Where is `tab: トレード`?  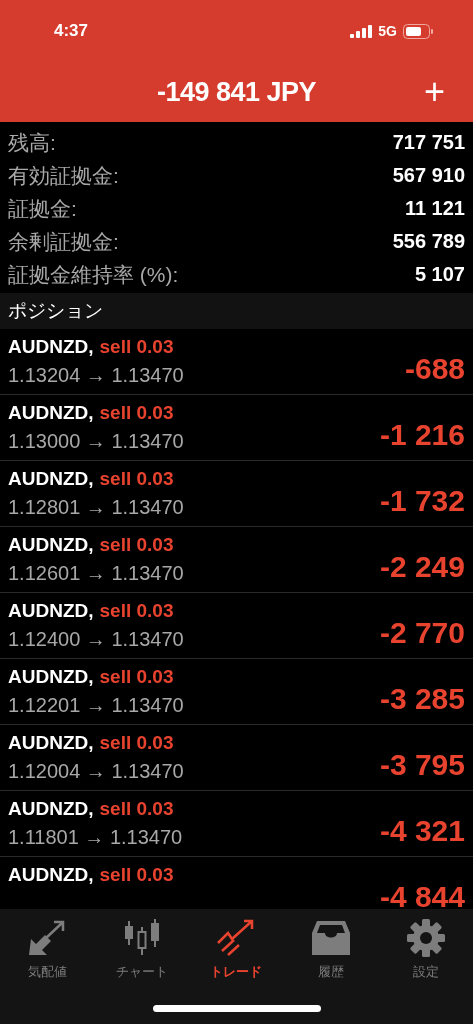 tab: トレード is located at coordinates (236, 950).